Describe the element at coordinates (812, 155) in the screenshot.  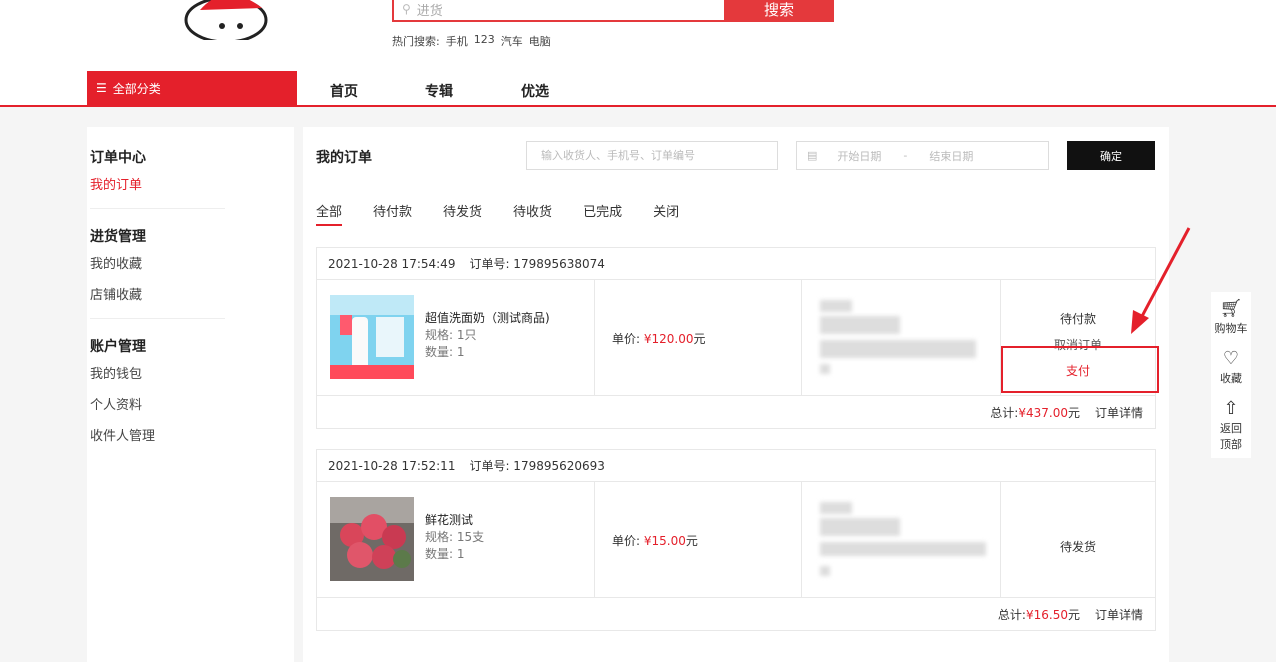
I see `calendar-icon: ▤` at that location.